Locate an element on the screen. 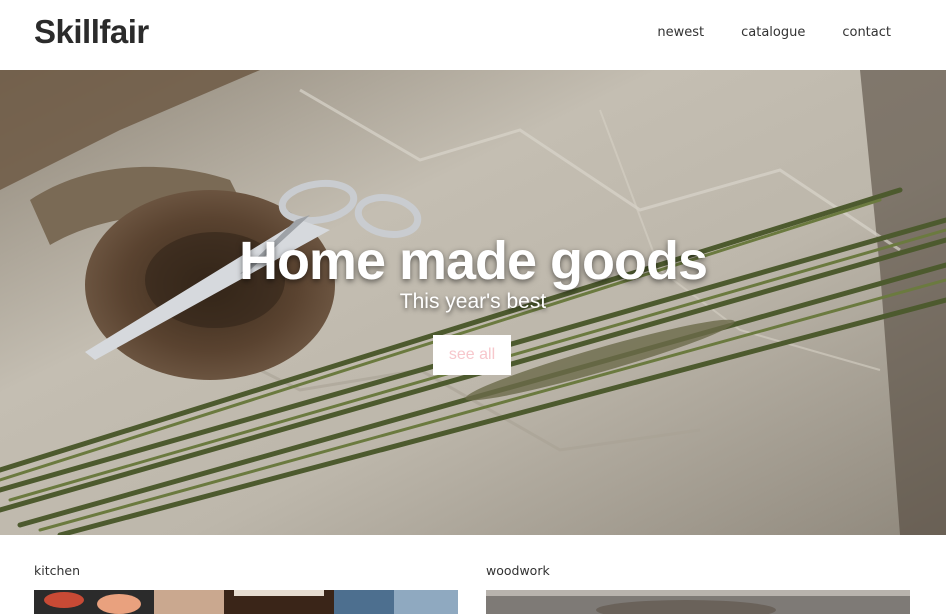 The width and height of the screenshot is (946, 614). nav-item-contact: contact is located at coordinates (866, 32).